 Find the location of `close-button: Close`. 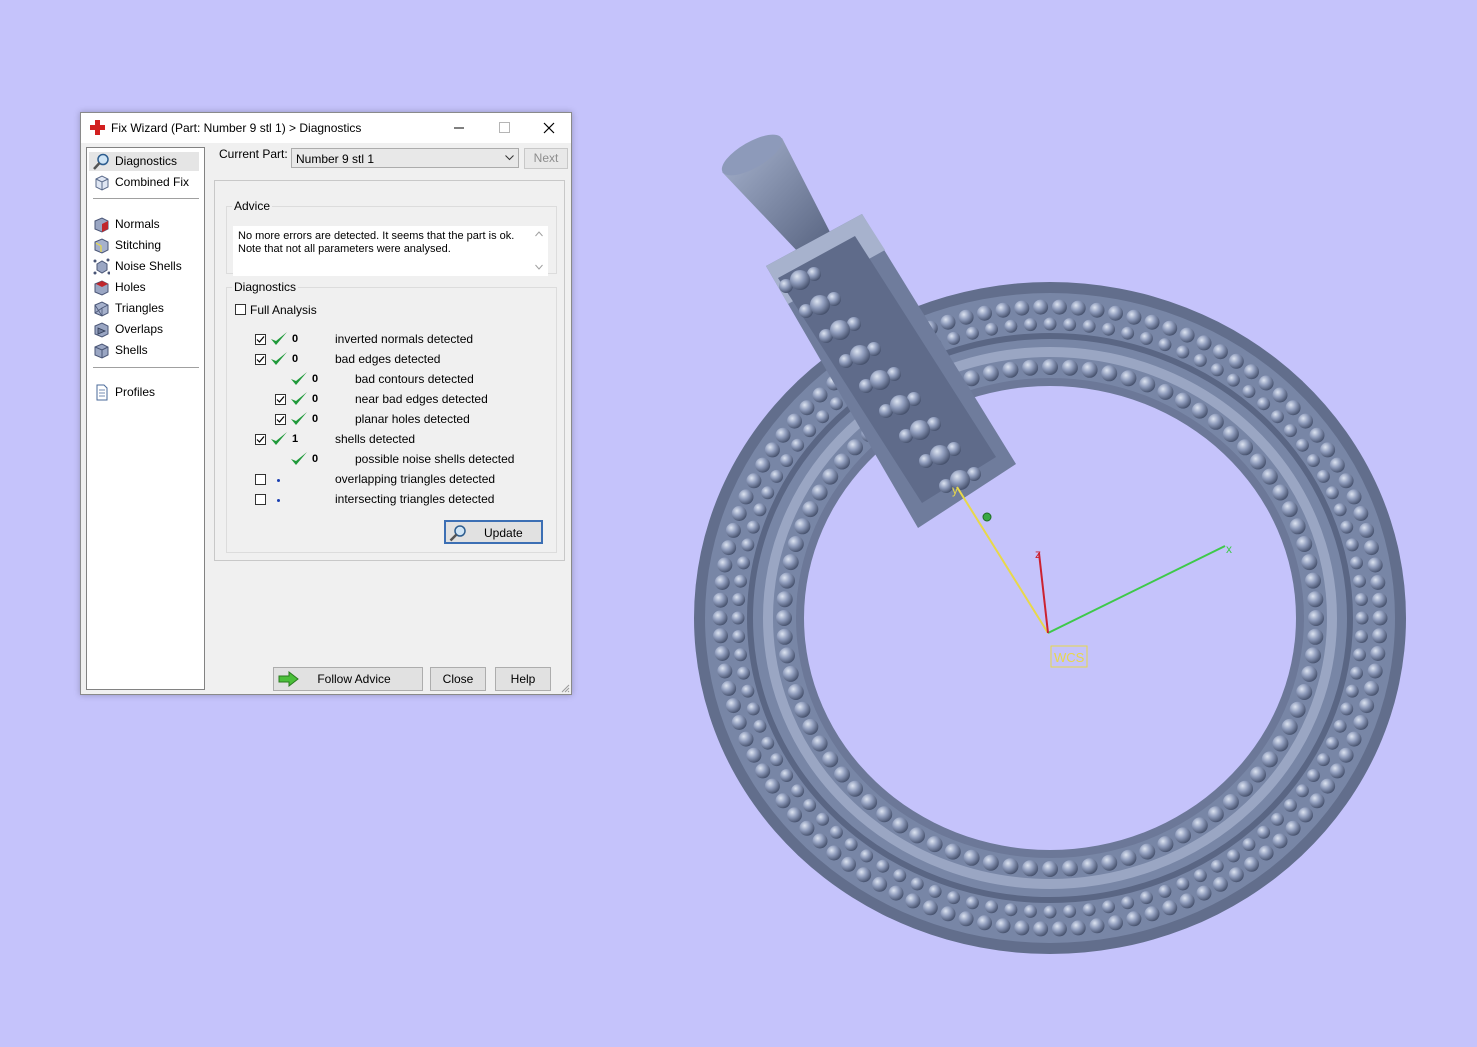

close-button: Close is located at coordinates (458, 679).